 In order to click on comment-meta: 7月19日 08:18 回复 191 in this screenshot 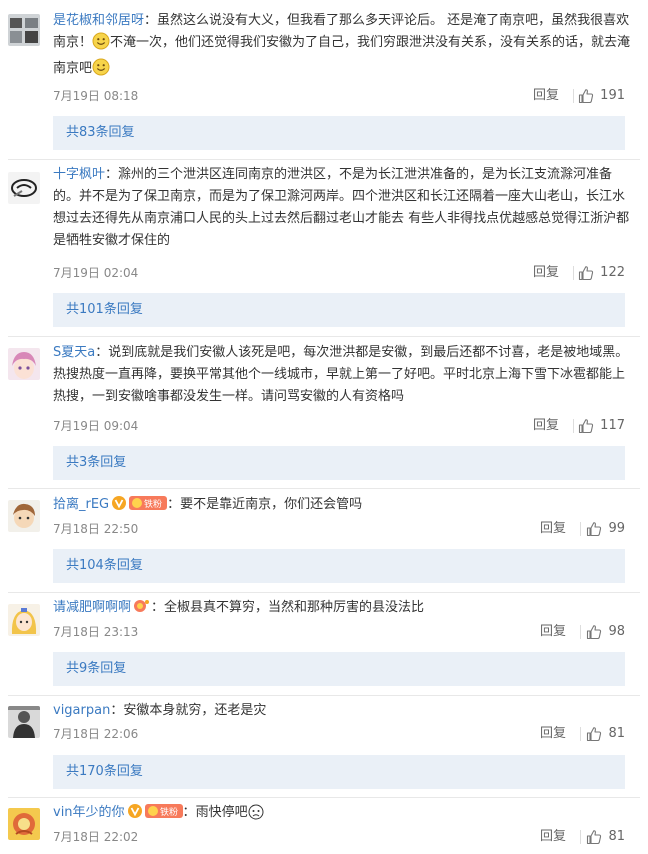, I will do `click(339, 96)`.